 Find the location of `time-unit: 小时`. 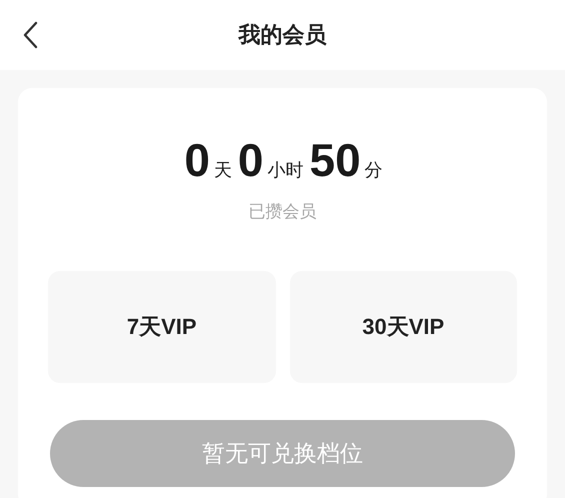

time-unit: 小时 is located at coordinates (286, 170).